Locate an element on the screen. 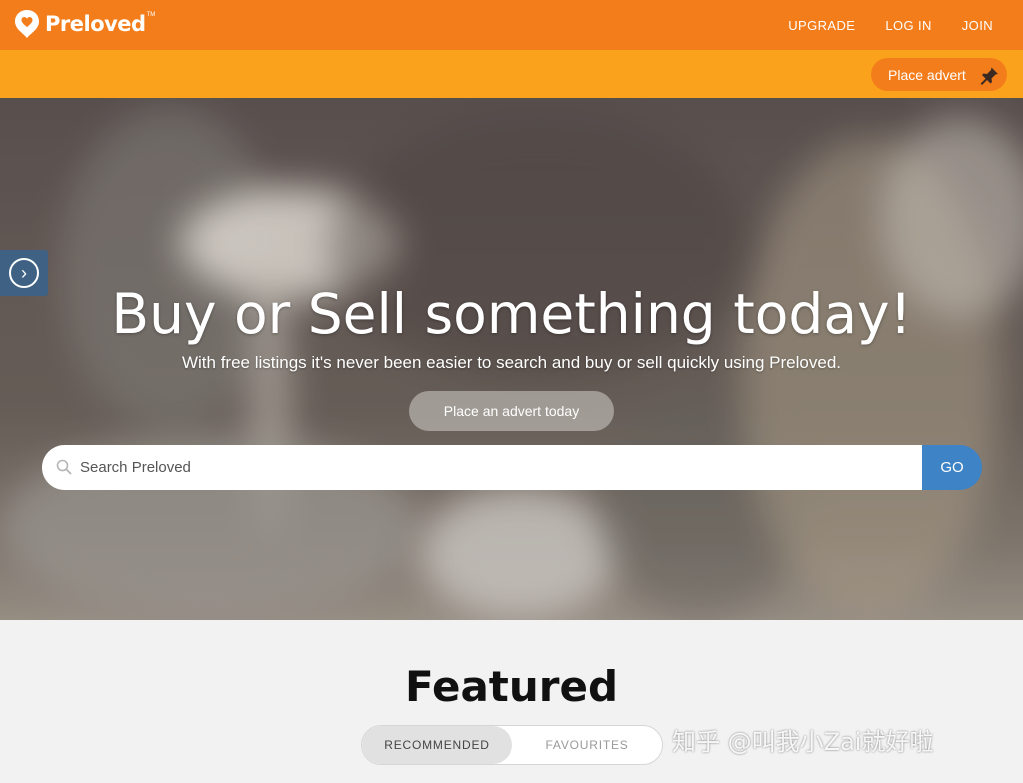 The image size is (1023, 783). heart-pin-logo-icon is located at coordinates (27, 24).